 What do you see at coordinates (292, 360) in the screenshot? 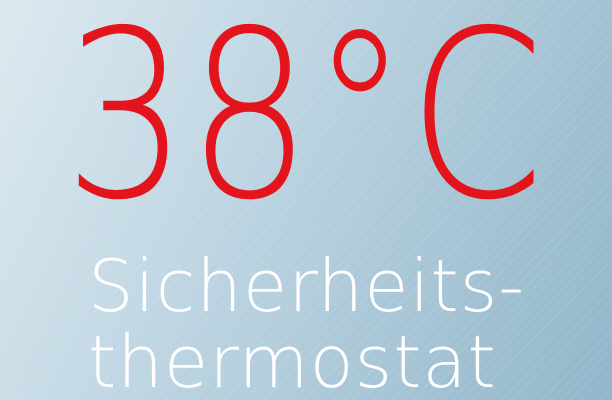
I see `label-line-2: thermostat` at bounding box center [292, 360].